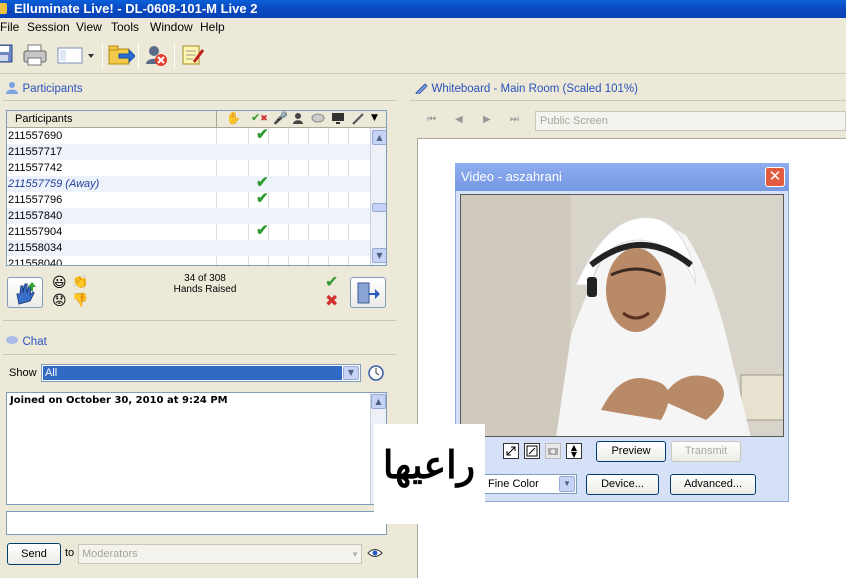 The width and height of the screenshot is (846, 578). Describe the element at coordinates (188, 168) in the screenshot. I see `participant-row: 211557742` at that location.